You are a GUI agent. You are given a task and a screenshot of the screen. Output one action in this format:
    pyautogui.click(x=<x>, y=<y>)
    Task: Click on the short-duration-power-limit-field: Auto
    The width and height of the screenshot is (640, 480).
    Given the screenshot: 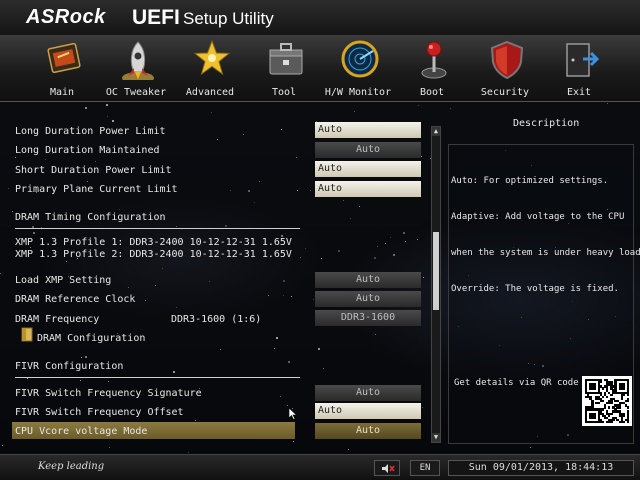 What is the action you would take?
    pyautogui.click(x=368, y=169)
    